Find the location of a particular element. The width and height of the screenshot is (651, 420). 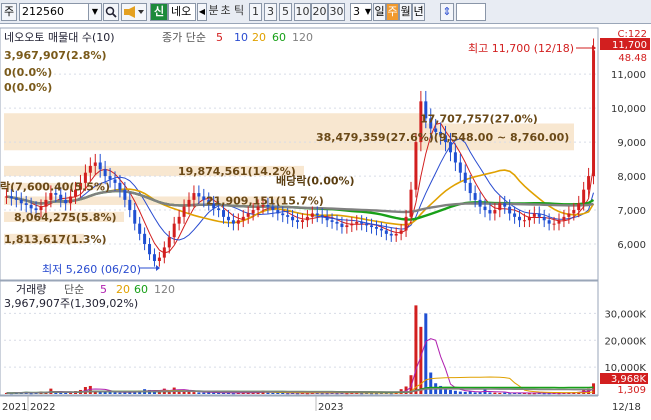

stock-code-input: 212560 is located at coordinates (54, 12).